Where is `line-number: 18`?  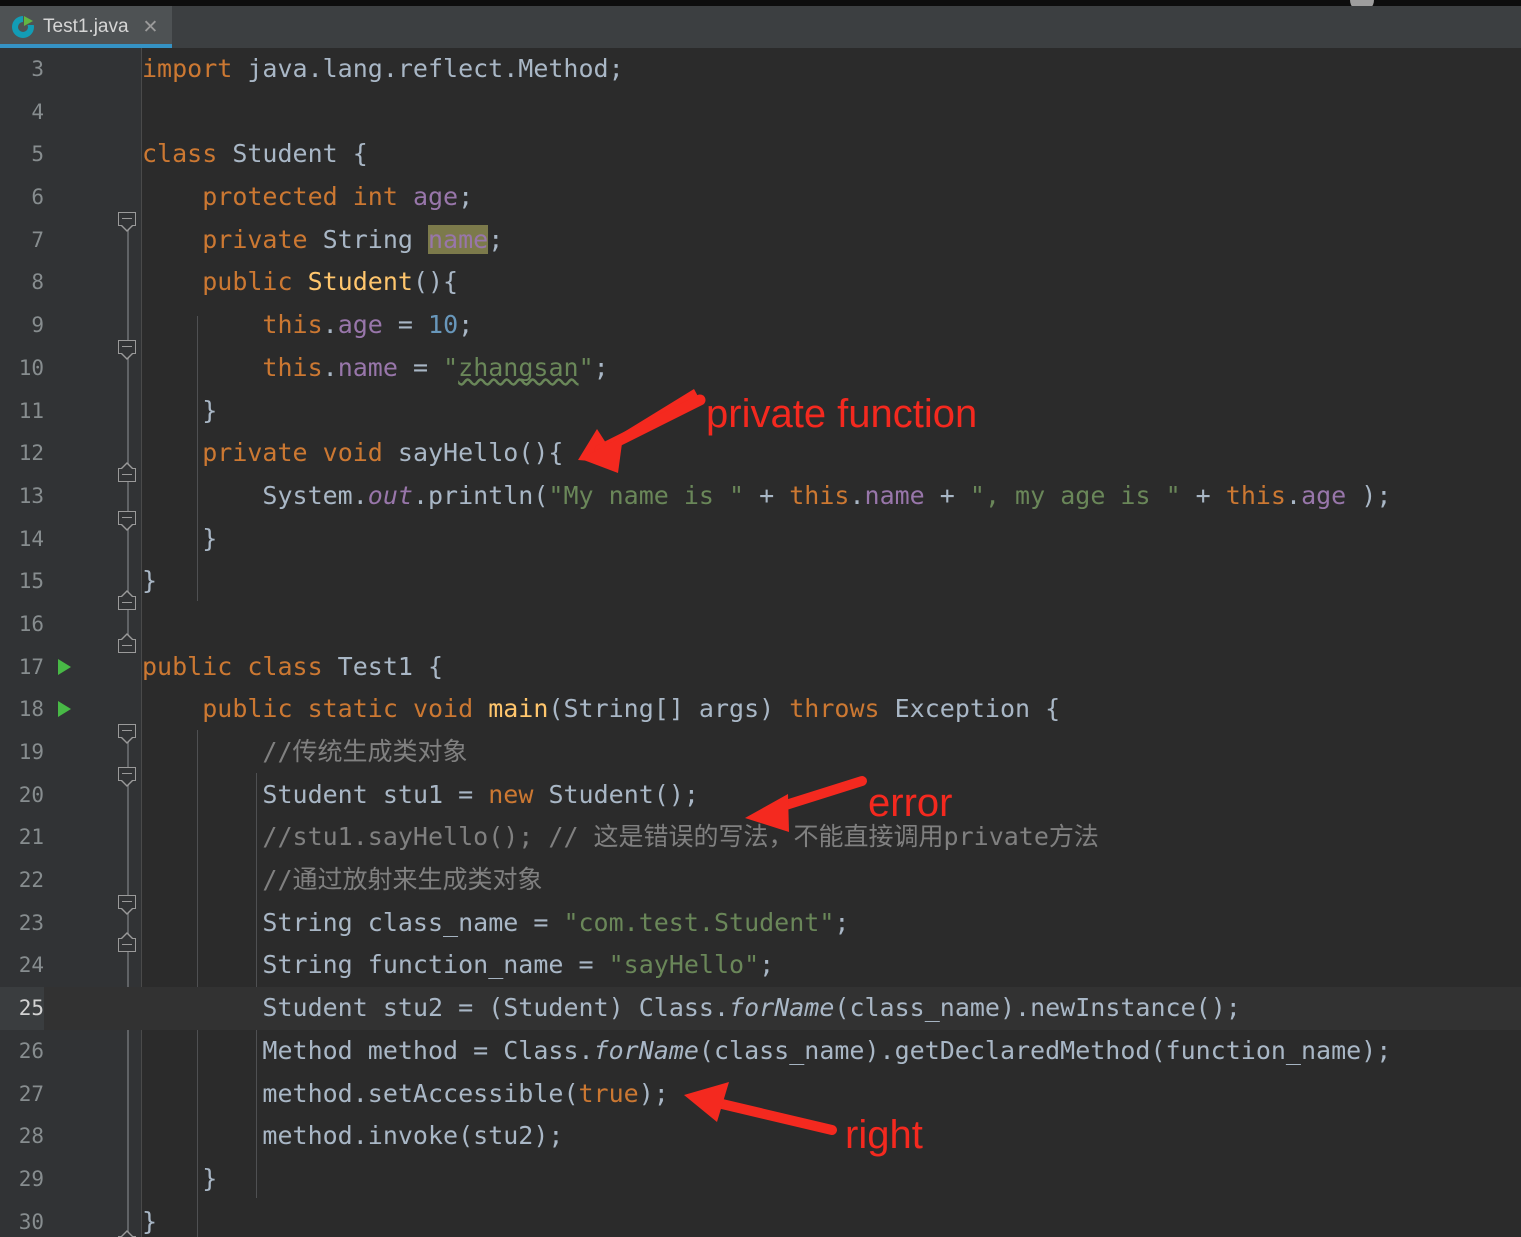 line-number: 18 is located at coordinates (31, 709).